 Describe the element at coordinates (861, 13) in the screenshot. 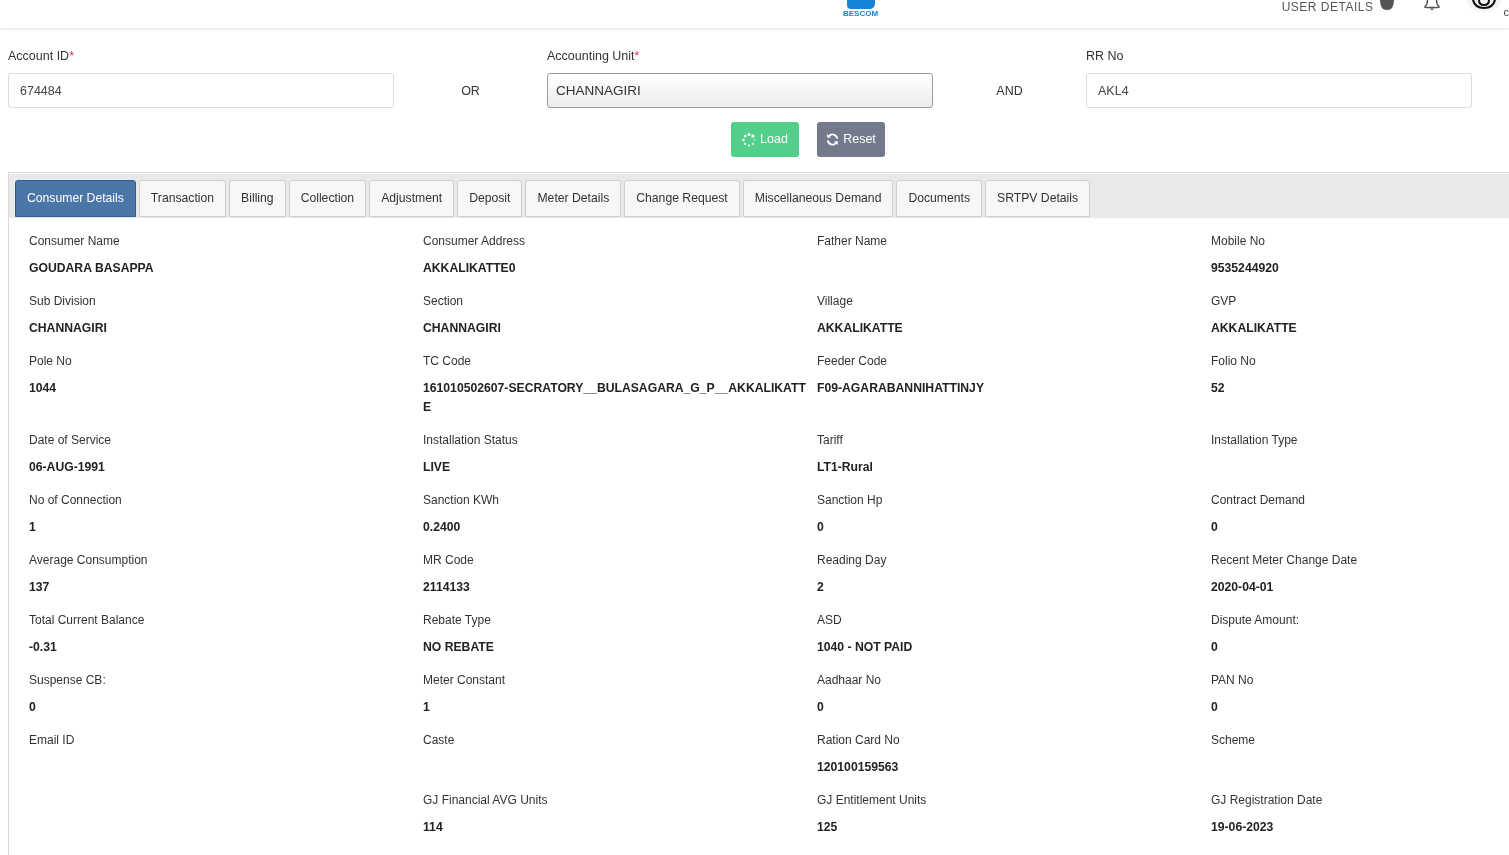

I see `logo-text: BESCOM` at that location.